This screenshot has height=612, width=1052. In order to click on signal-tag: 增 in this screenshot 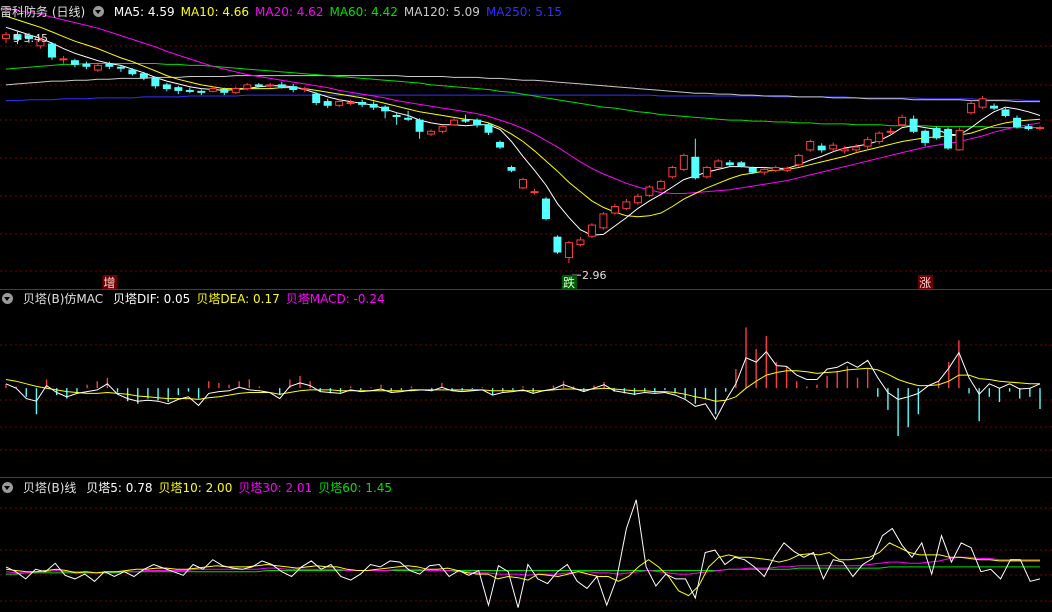, I will do `click(109, 283)`.